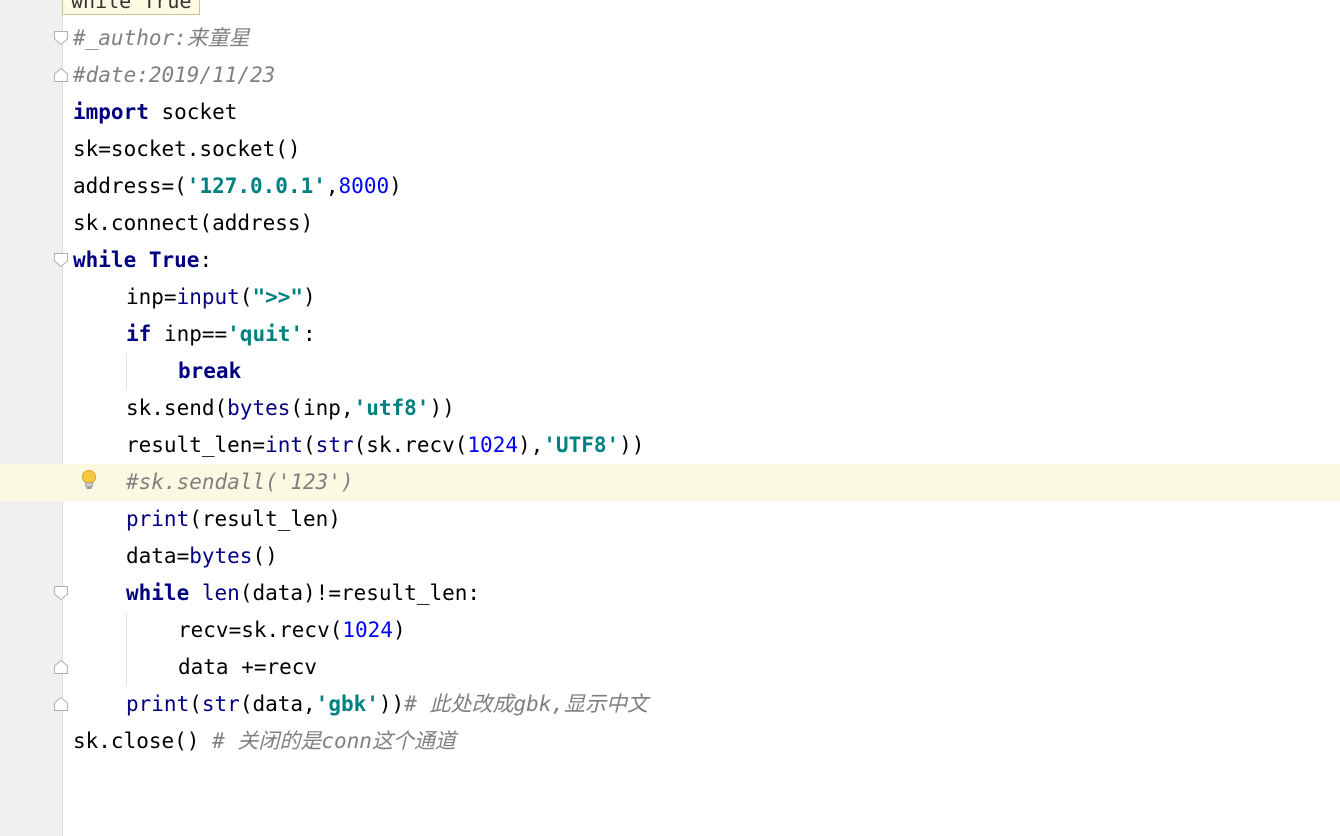 This screenshot has width=1340, height=836. What do you see at coordinates (322, 408) in the screenshot?
I see `code-token: (inp,` at bounding box center [322, 408].